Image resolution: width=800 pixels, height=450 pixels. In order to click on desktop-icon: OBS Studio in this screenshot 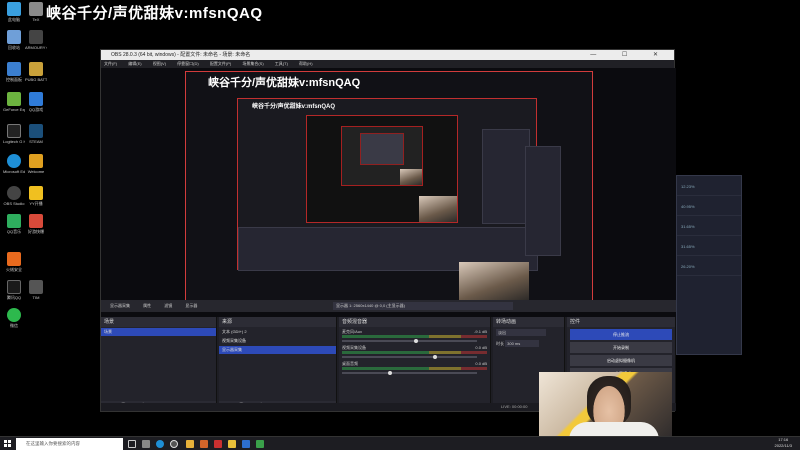, I will do `click(14, 196)`.